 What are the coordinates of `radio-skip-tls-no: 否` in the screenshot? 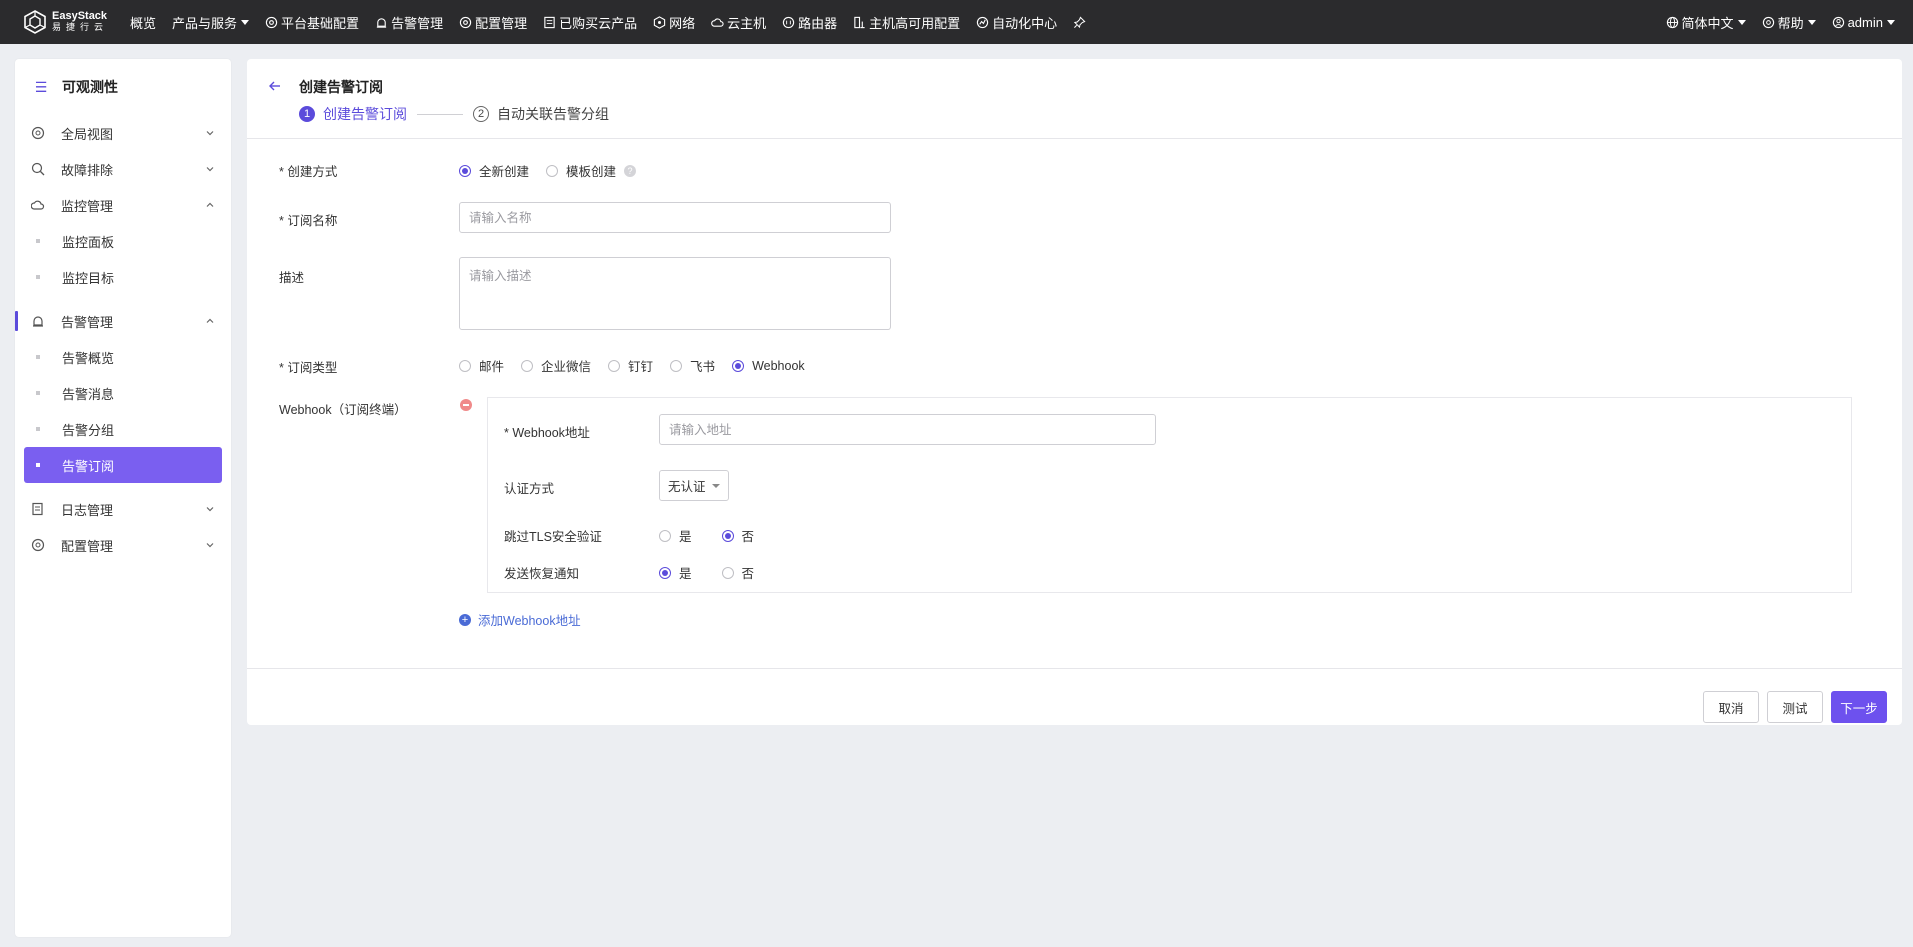 It's located at (738, 535).